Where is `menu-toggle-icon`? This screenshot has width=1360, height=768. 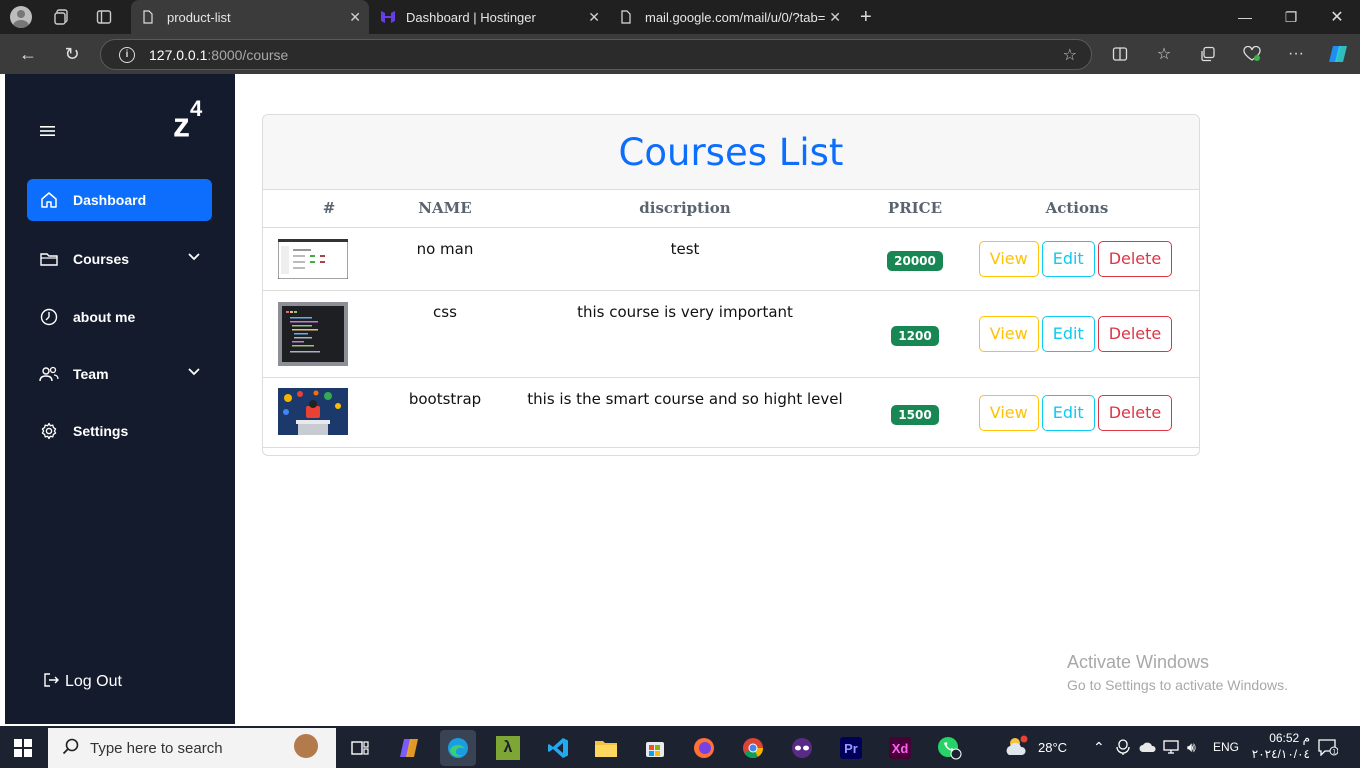
menu-toggle-icon is located at coordinates (47, 131).